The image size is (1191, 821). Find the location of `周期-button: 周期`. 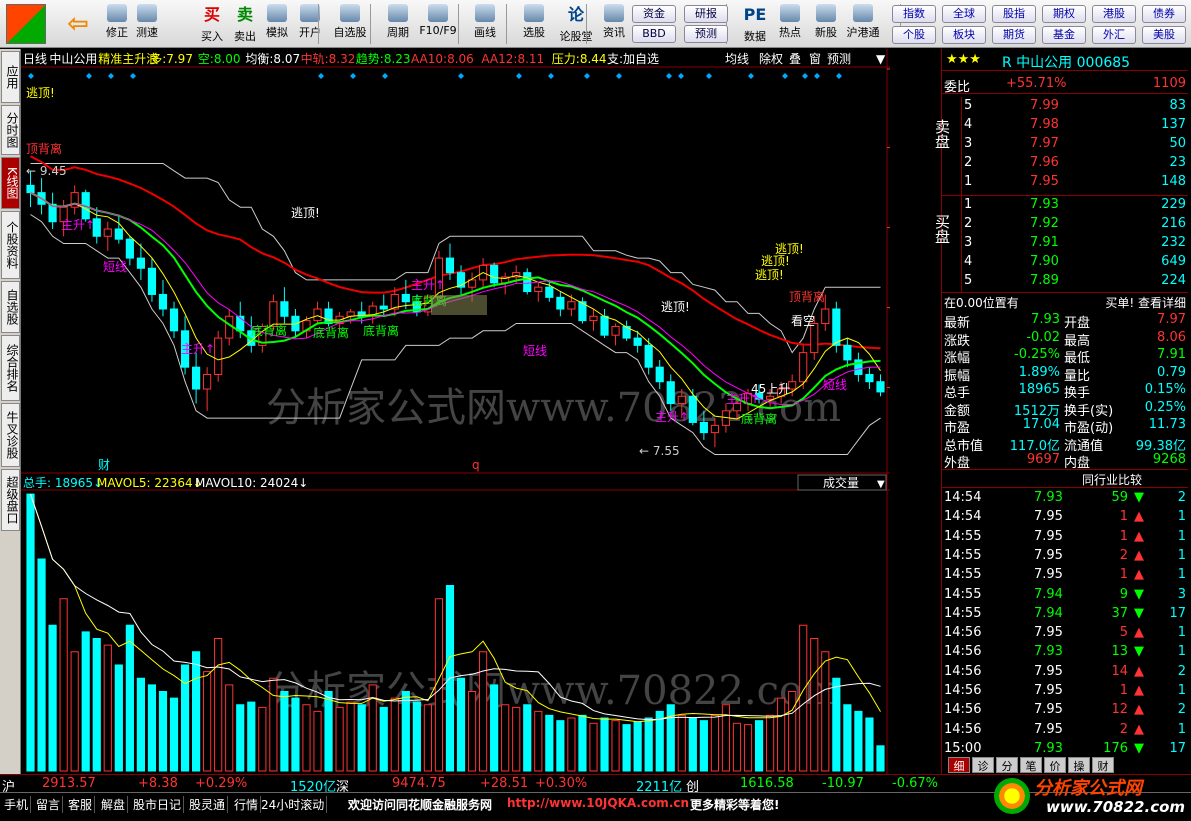

周期-button: 周期 is located at coordinates (398, 24).